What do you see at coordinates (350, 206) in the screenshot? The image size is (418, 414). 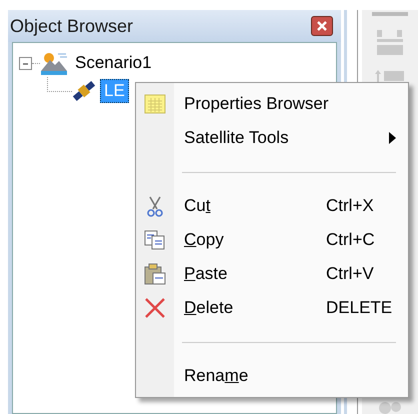 I see `shortcut-label: Ctrl+X` at bounding box center [350, 206].